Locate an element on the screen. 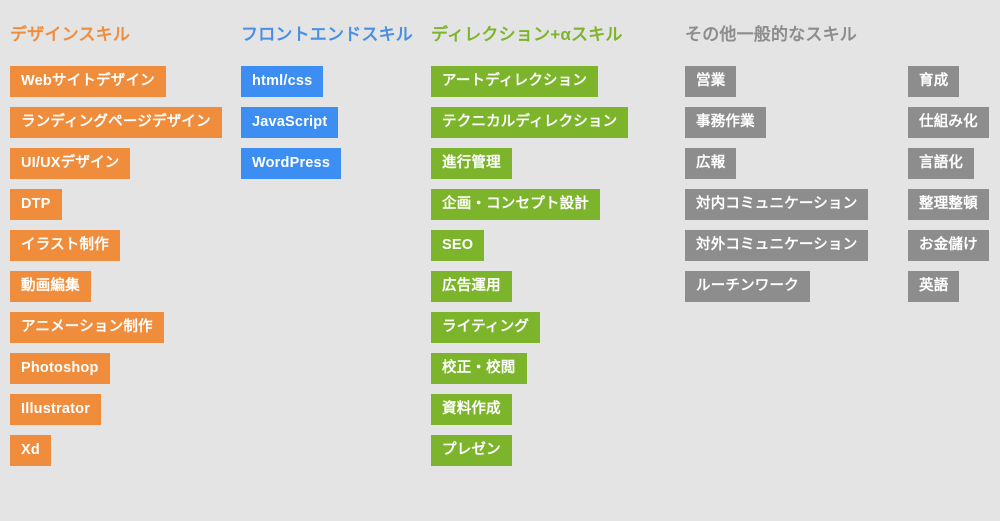 This screenshot has width=1000, height=521. column-heading-wrap-direction: ディレクション+αスキル is located at coordinates (527, 35).